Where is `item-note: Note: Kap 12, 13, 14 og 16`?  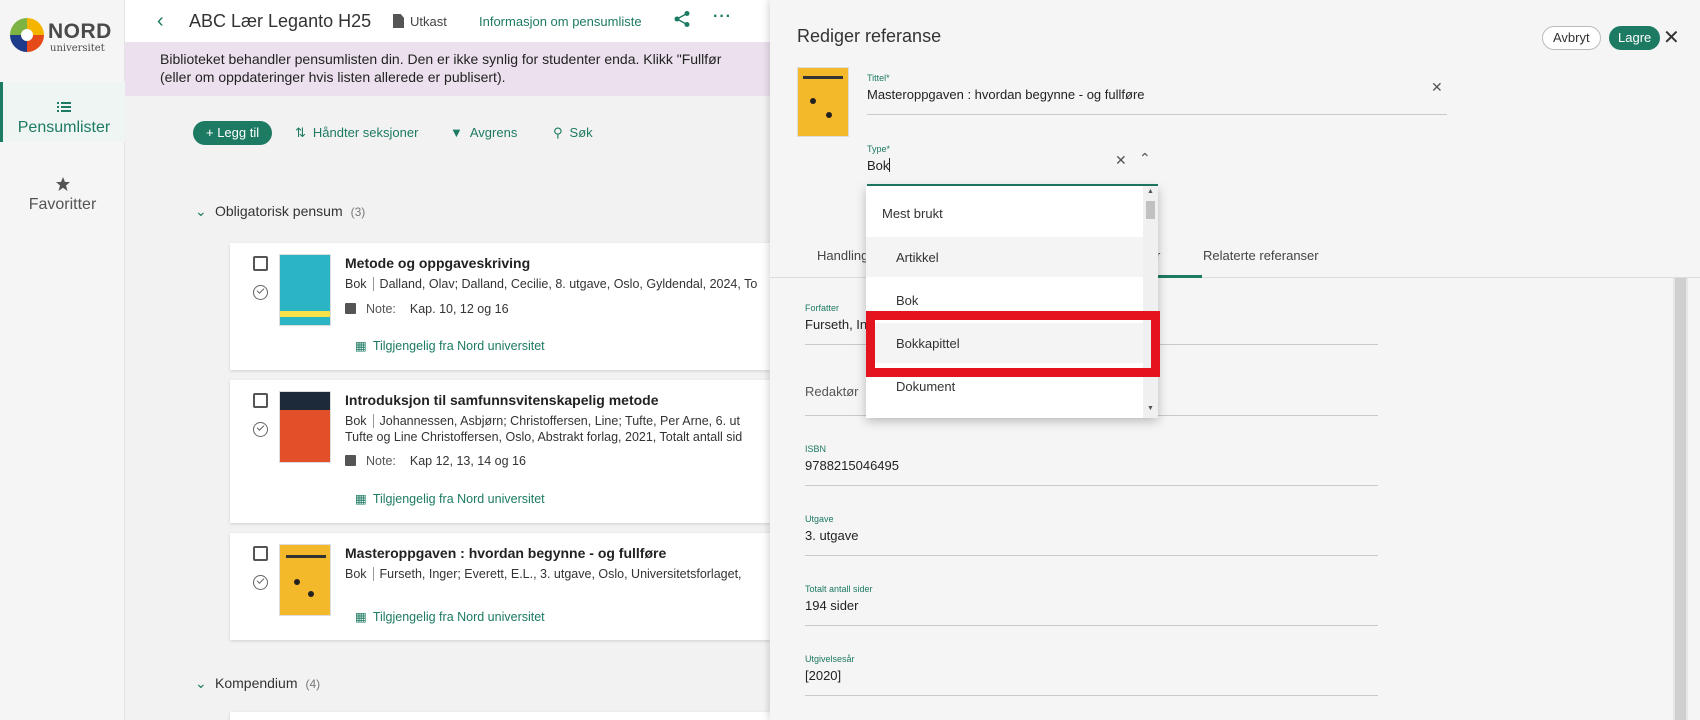
item-note: Note: Kap 12, 13, 14 og 16 is located at coordinates (435, 461).